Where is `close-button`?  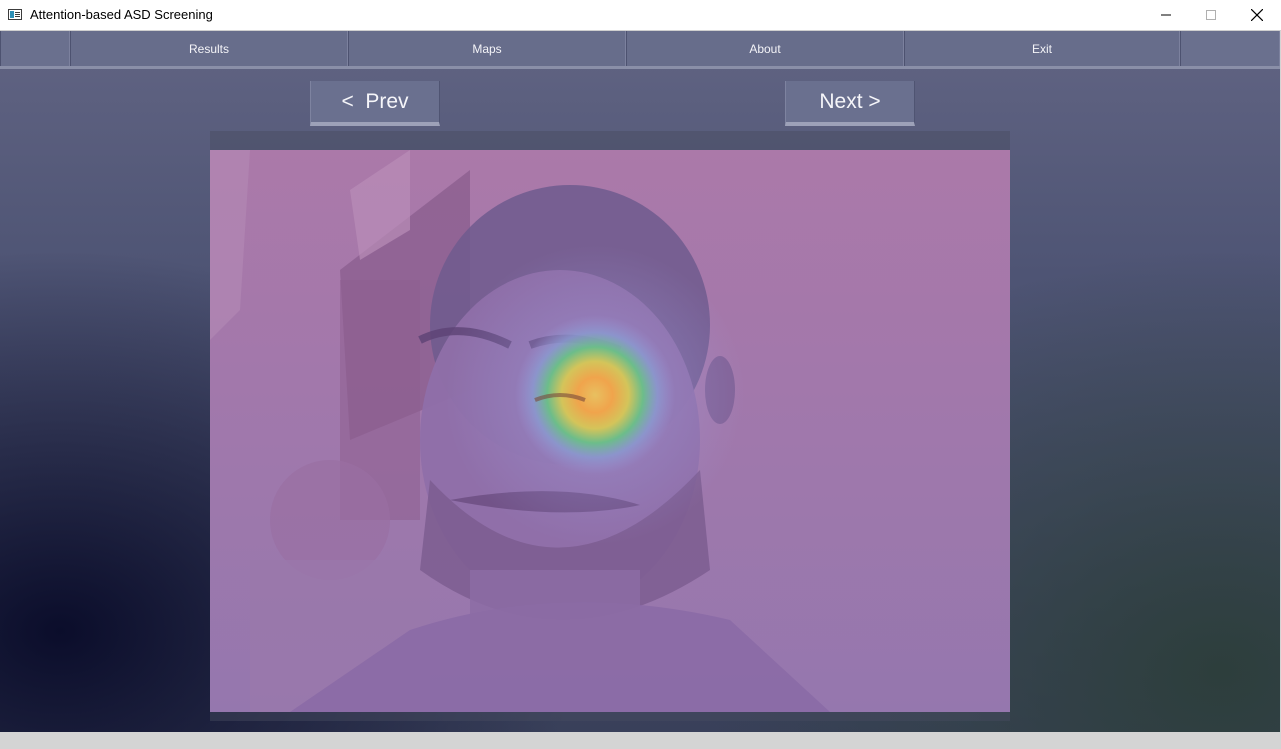
close-button is located at coordinates (1257, 15).